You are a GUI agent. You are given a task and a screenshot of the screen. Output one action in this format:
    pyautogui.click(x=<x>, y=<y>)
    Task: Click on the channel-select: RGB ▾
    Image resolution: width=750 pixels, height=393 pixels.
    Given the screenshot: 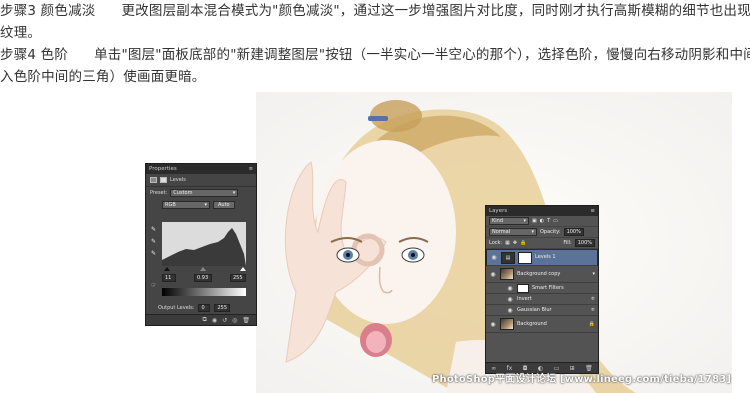 What is the action you would take?
    pyautogui.click(x=186, y=205)
    